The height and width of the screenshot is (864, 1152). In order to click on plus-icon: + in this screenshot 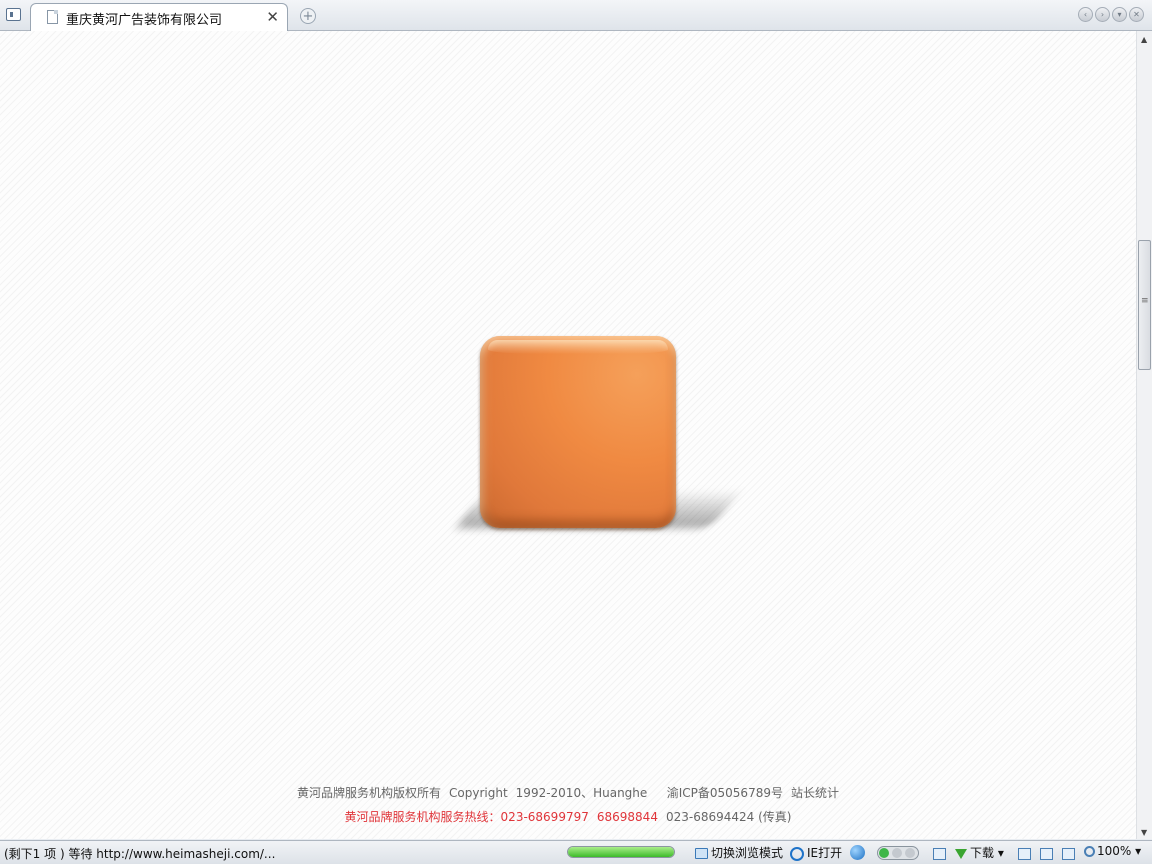, I will do `click(308, 16)`.